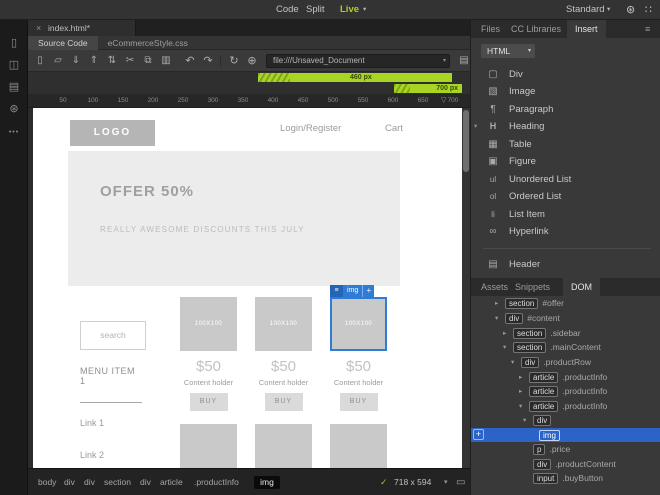 The height and width of the screenshot is (495, 660). What do you see at coordinates (310, 128) in the screenshot?
I see `login-register-link: Login/Register` at bounding box center [310, 128].